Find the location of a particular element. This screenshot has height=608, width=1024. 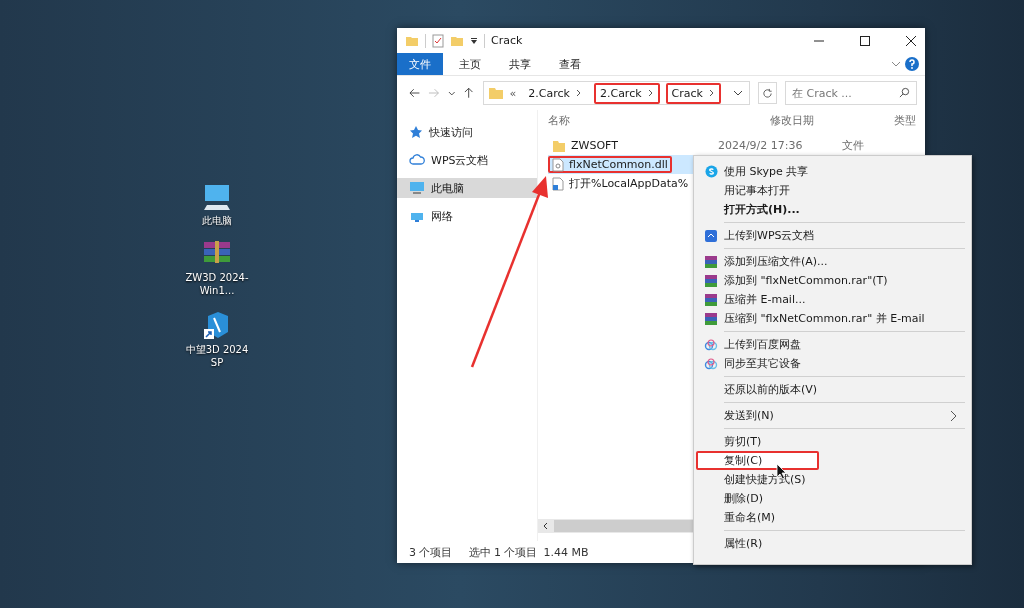

file-name: flxNetCommon.dll is located at coordinates (618, 164).